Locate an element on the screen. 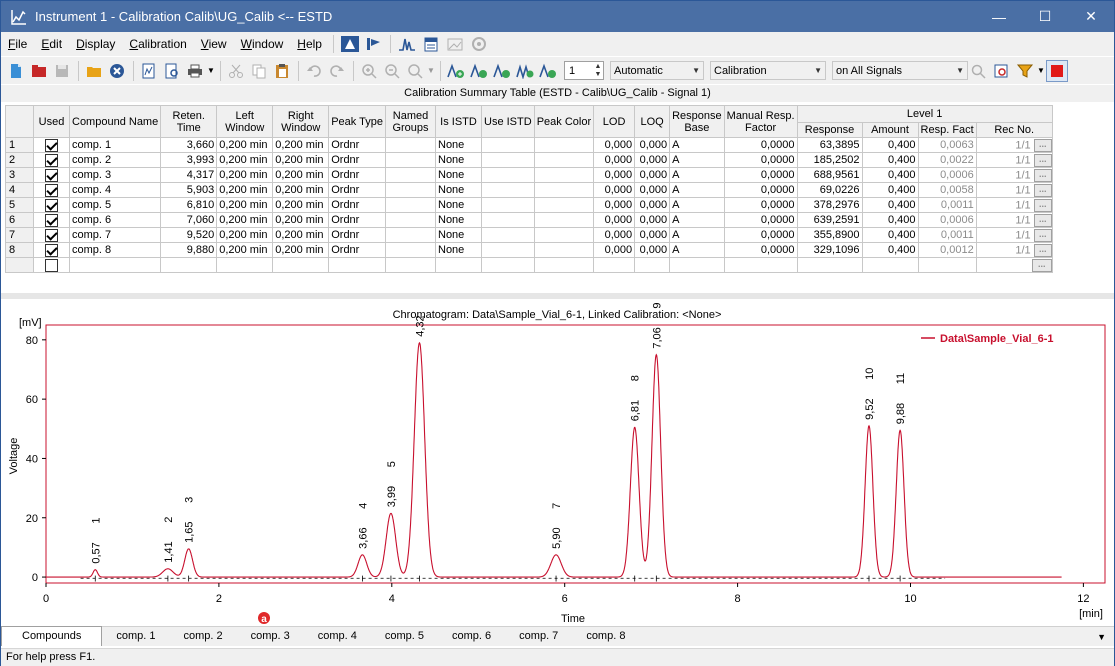  cut-icon is located at coordinates (236, 71).